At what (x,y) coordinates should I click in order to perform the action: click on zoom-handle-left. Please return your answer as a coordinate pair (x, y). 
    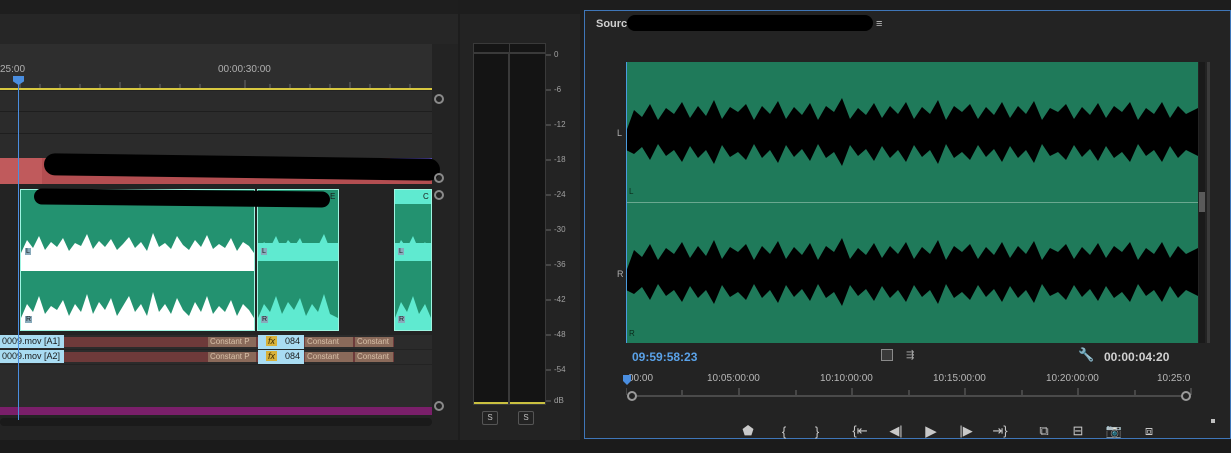
    Looking at the image, I should click on (632, 396).